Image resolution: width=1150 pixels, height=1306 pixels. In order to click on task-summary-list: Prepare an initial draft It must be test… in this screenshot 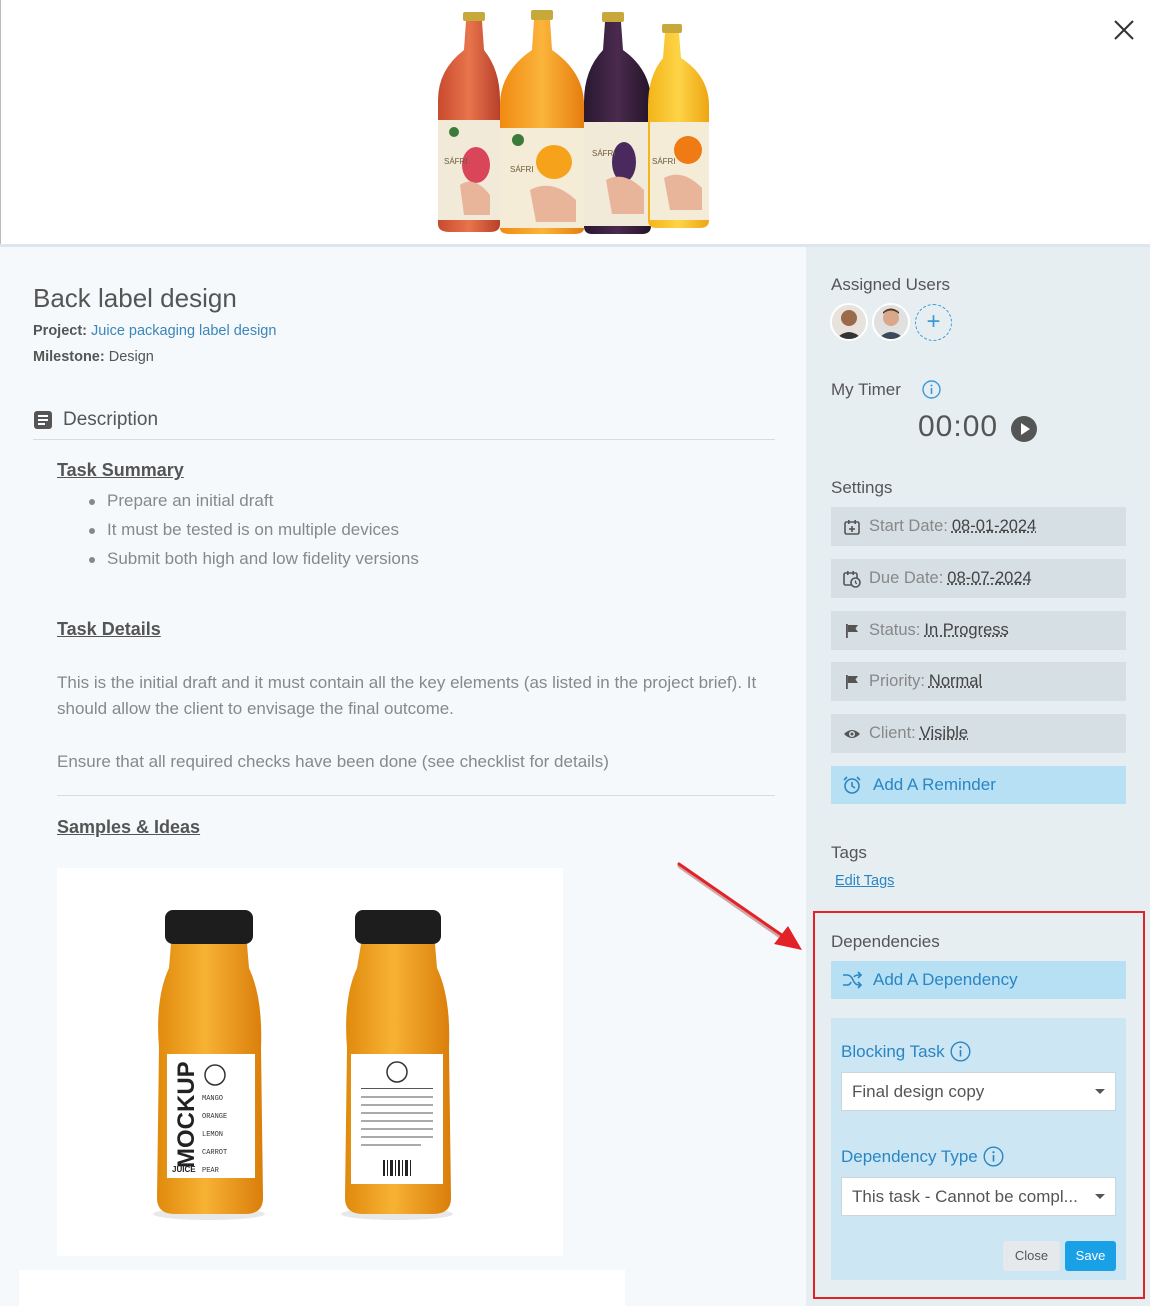, I will do `click(253, 532)`.